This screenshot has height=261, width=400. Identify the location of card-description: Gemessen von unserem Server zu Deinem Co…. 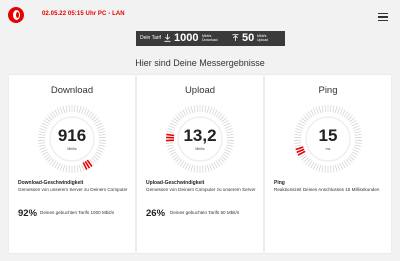
(73, 189).